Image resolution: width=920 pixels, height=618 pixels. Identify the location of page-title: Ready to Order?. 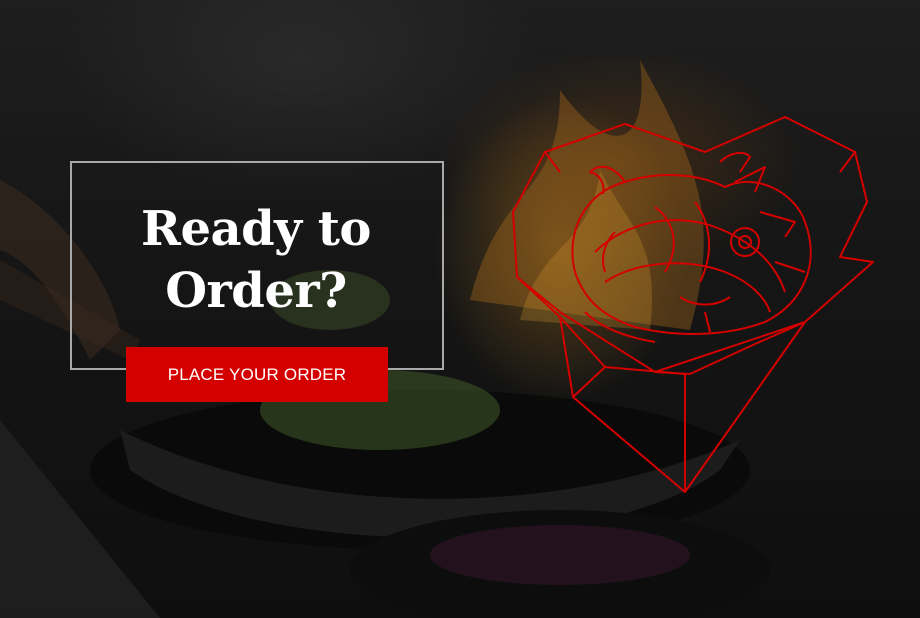
(256, 260).